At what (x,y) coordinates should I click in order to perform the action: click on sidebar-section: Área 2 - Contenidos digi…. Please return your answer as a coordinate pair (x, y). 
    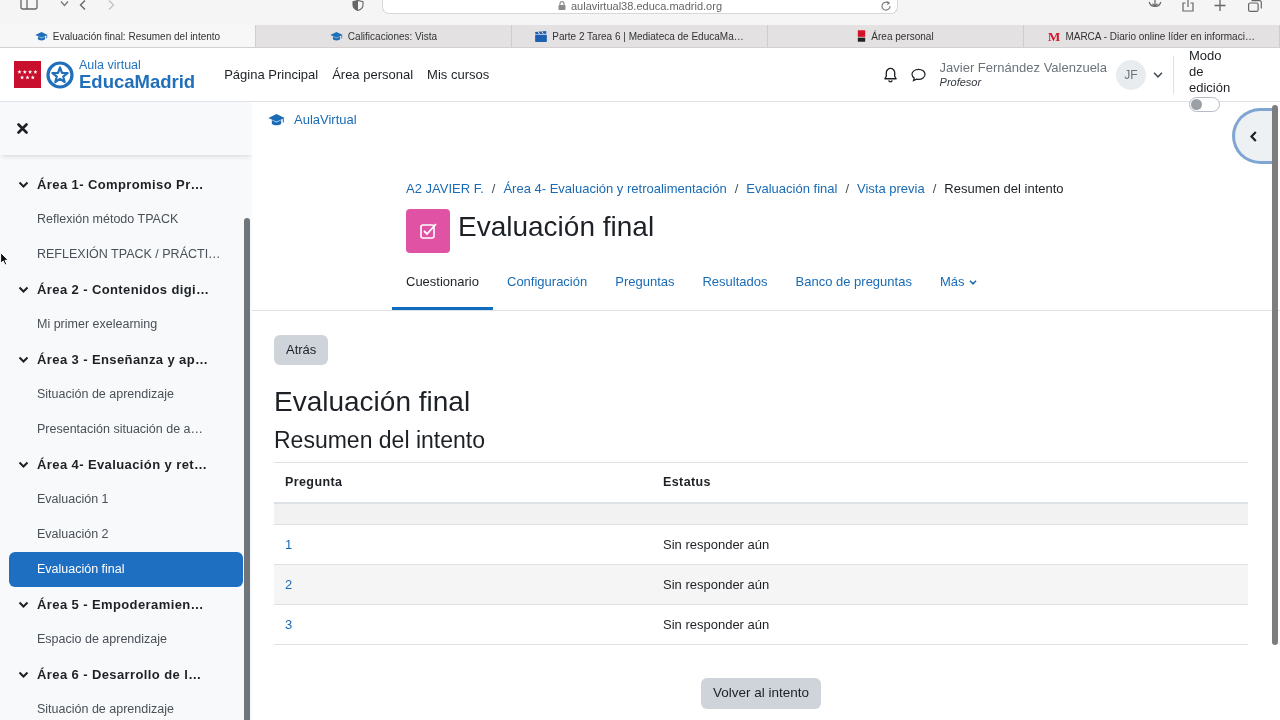
    Looking at the image, I should click on (126, 289).